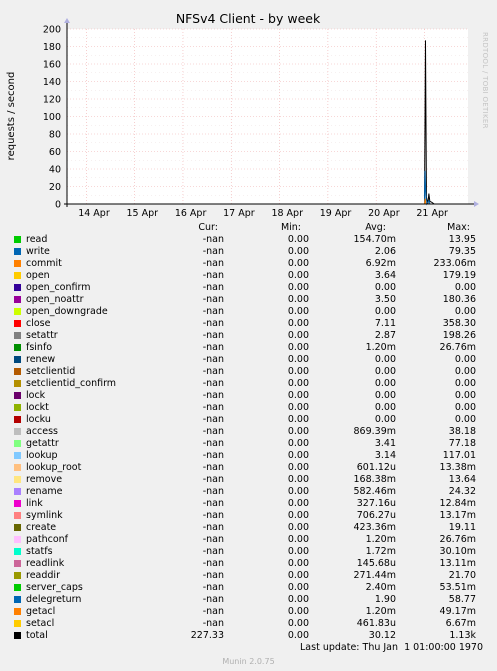 The width and height of the screenshot is (497, 671). What do you see at coordinates (248, 468) in the screenshot?
I see `legend-row: lookup_root -nan 0.00 601.12u 13.38m` at bounding box center [248, 468].